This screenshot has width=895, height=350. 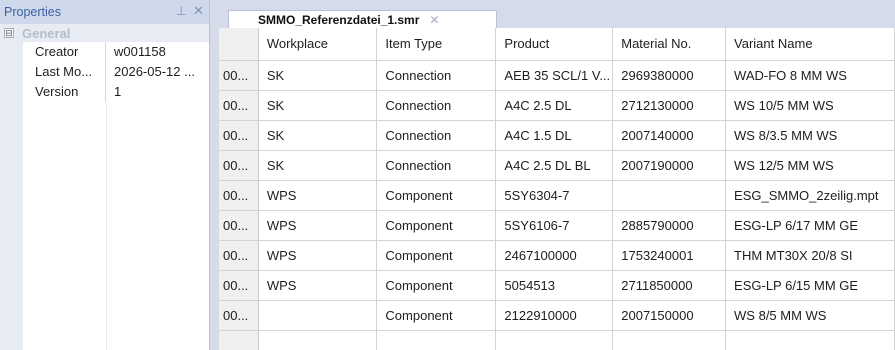 I want to click on cell-material: 2885790000, so click(x=669, y=225).